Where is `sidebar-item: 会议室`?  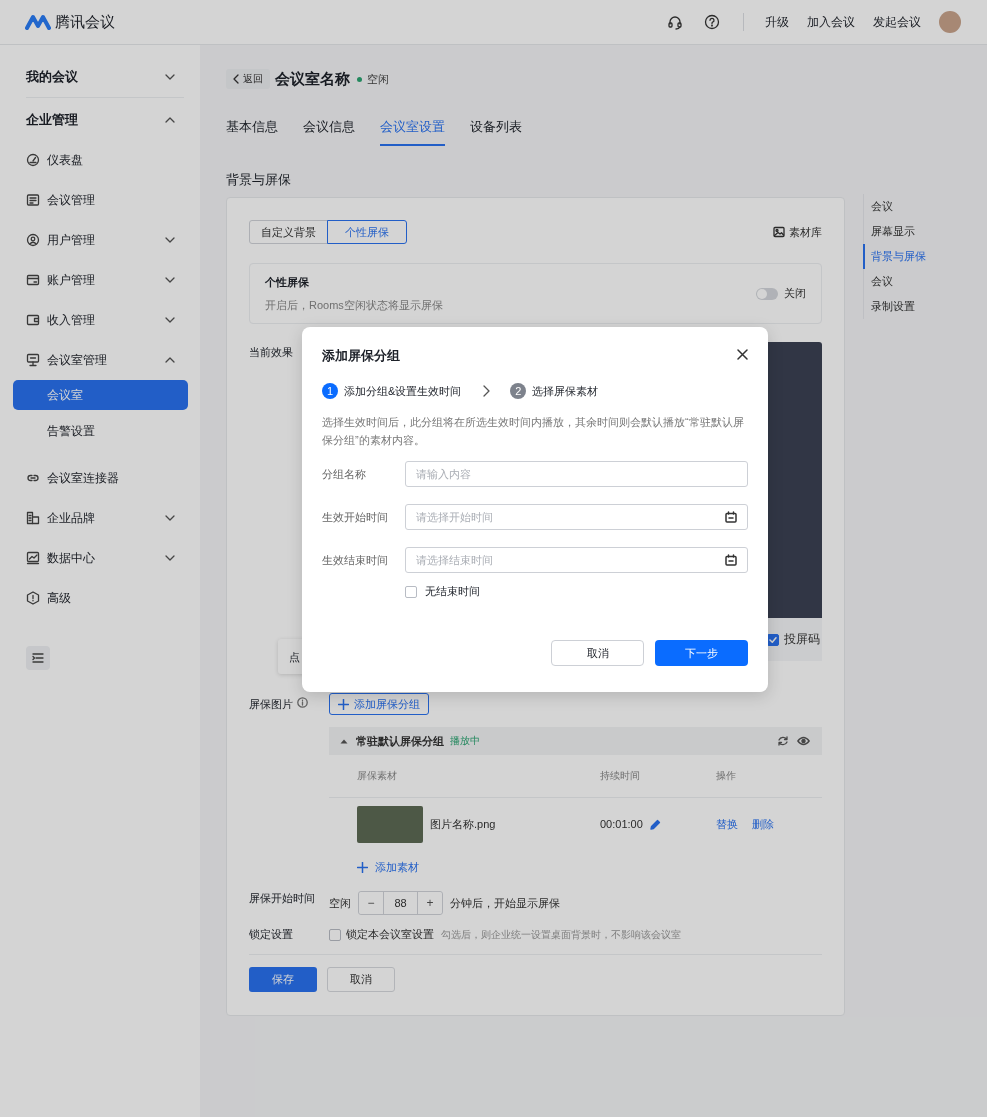 sidebar-item: 会议室 is located at coordinates (100, 395).